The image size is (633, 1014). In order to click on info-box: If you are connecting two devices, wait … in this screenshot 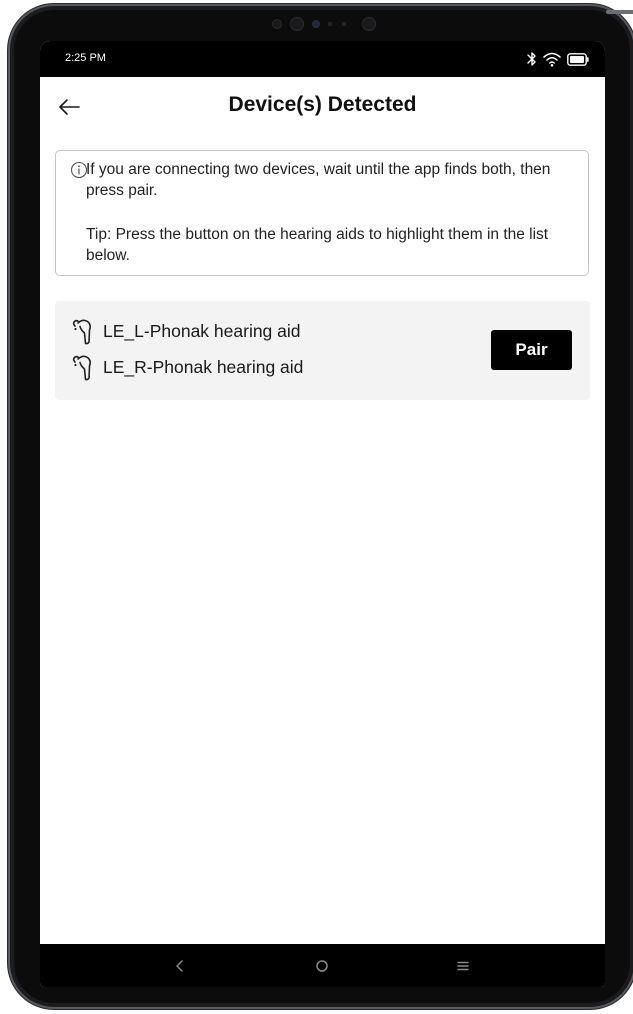, I will do `click(322, 213)`.